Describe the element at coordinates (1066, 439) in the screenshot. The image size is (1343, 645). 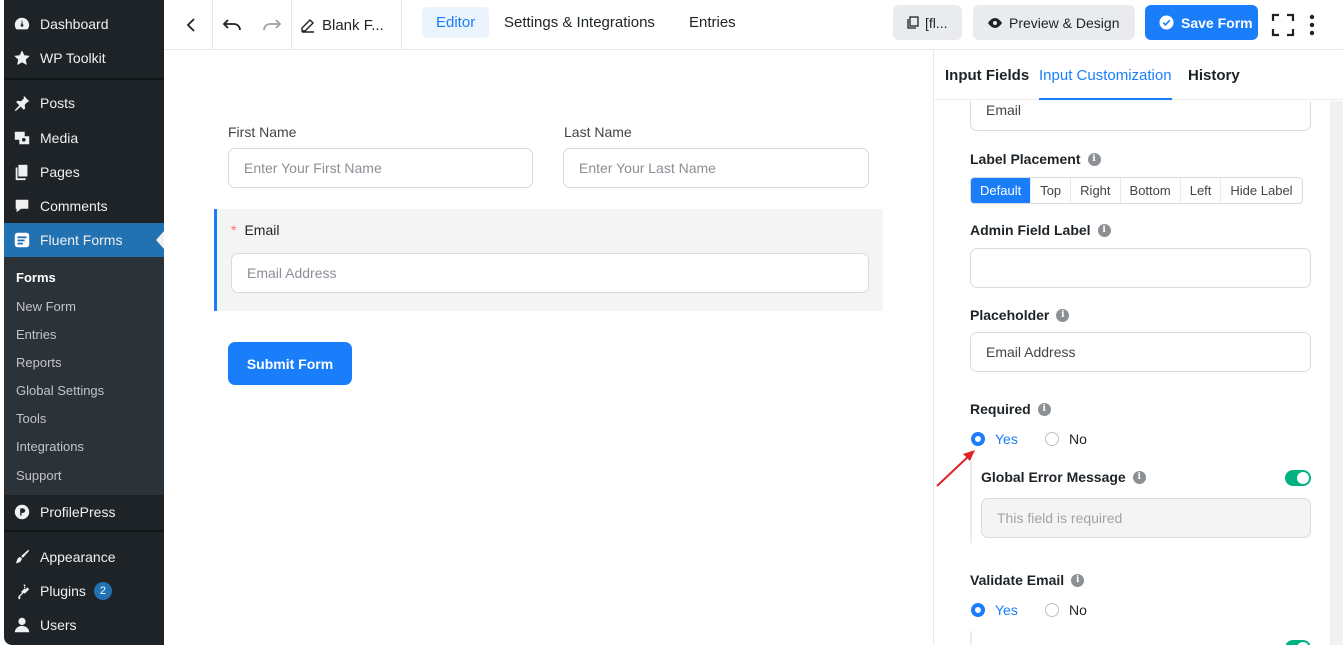
I see `required-no-radio: No` at that location.